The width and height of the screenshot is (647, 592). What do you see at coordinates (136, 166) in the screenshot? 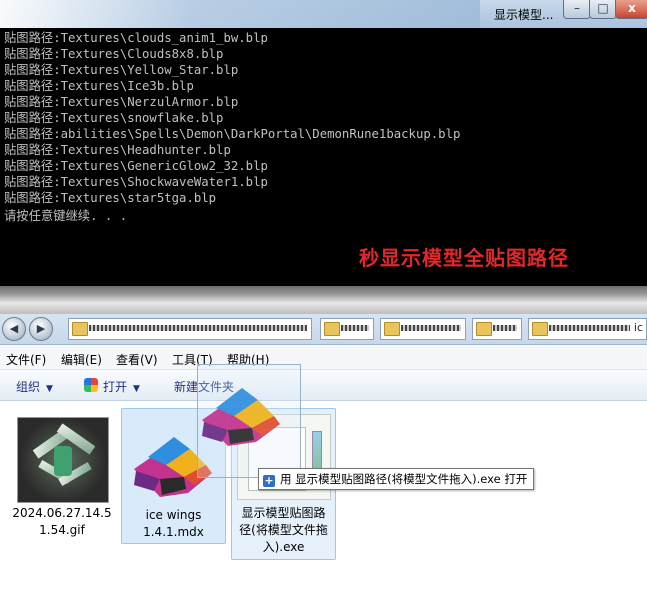
I see `console-line: 贴图路径:Textures\GenericGlow2_32.blp` at bounding box center [136, 166].